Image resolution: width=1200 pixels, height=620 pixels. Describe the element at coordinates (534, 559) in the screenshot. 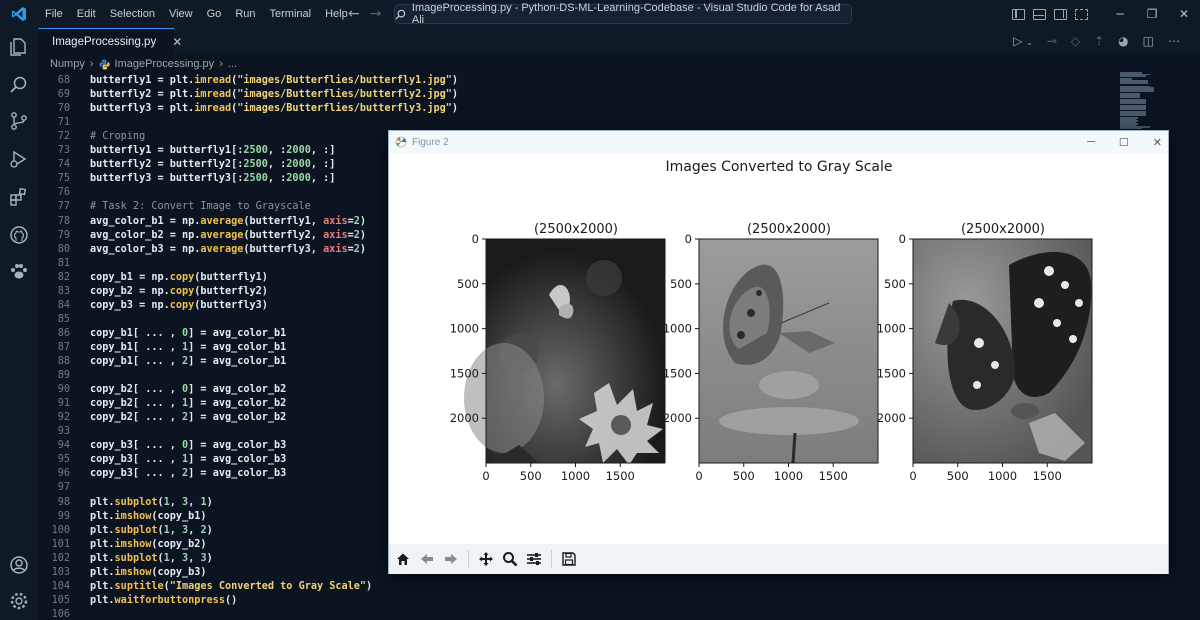

I see `configure-subplots-icon` at that location.